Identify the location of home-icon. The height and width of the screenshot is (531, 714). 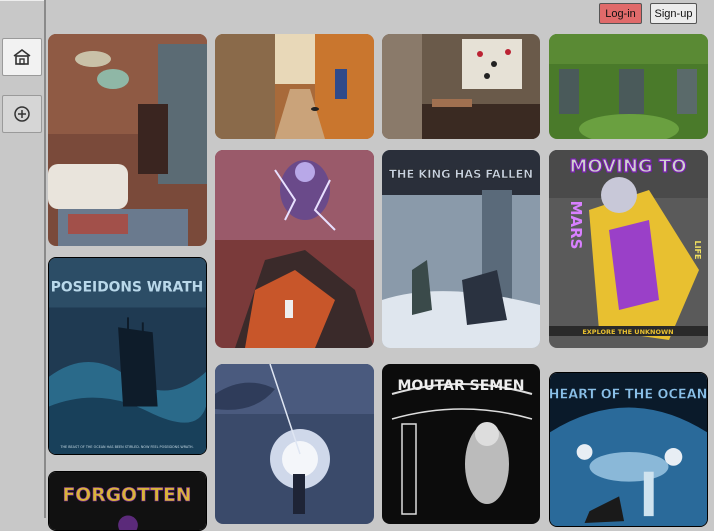
(22, 57).